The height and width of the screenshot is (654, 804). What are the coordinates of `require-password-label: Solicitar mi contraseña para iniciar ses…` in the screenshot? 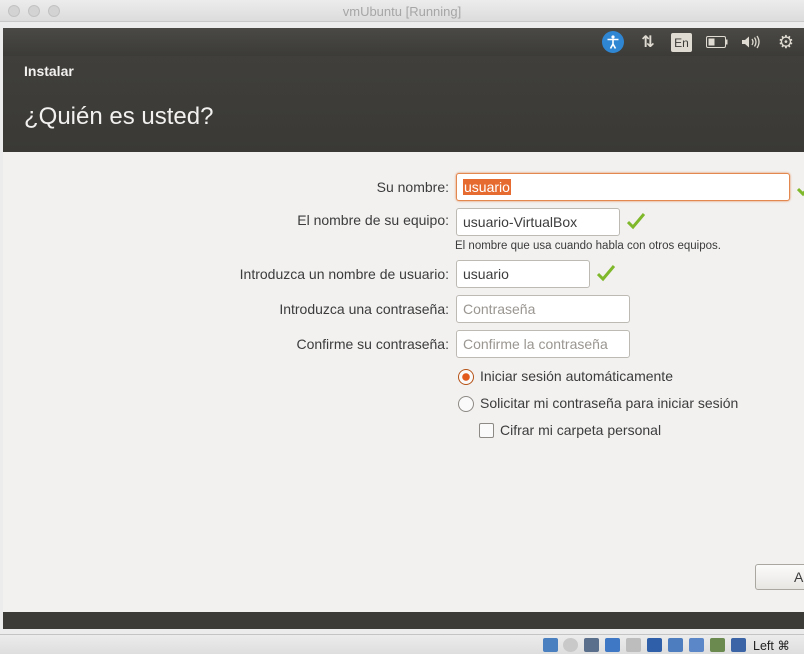 It's located at (609, 403).